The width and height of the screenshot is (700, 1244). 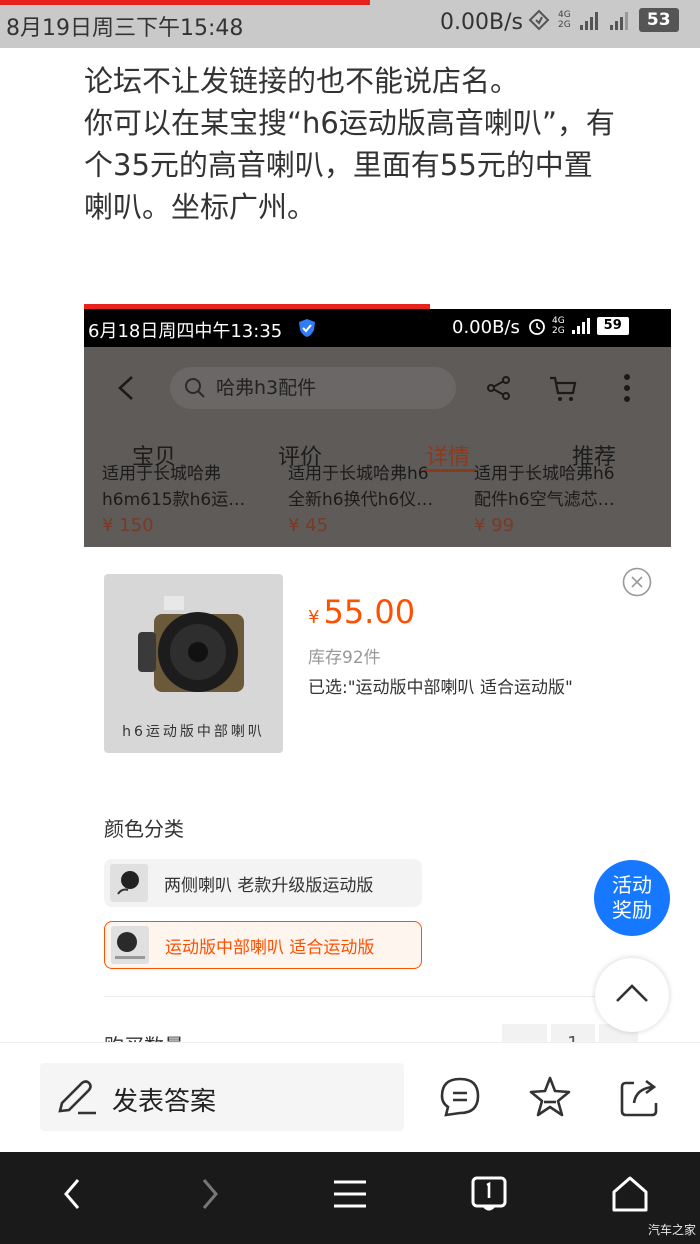 What do you see at coordinates (144, 829) in the screenshot?
I see `color-section-title: 颜色分类` at bounding box center [144, 829].